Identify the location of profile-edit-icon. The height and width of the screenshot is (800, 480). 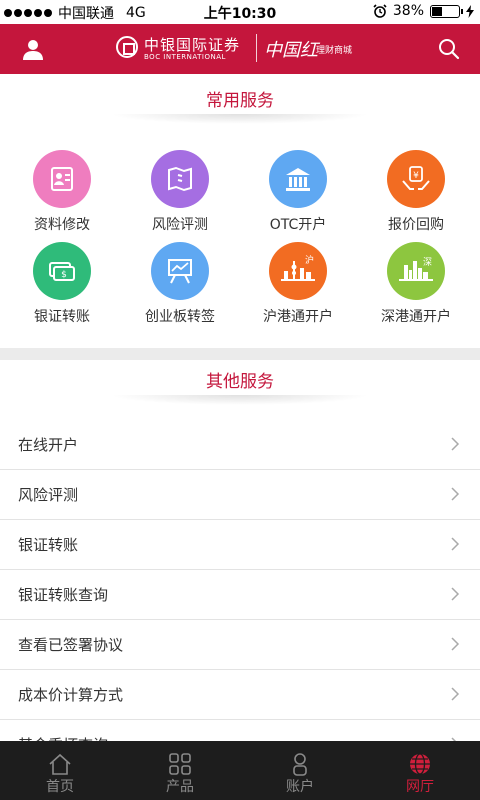
(62, 179).